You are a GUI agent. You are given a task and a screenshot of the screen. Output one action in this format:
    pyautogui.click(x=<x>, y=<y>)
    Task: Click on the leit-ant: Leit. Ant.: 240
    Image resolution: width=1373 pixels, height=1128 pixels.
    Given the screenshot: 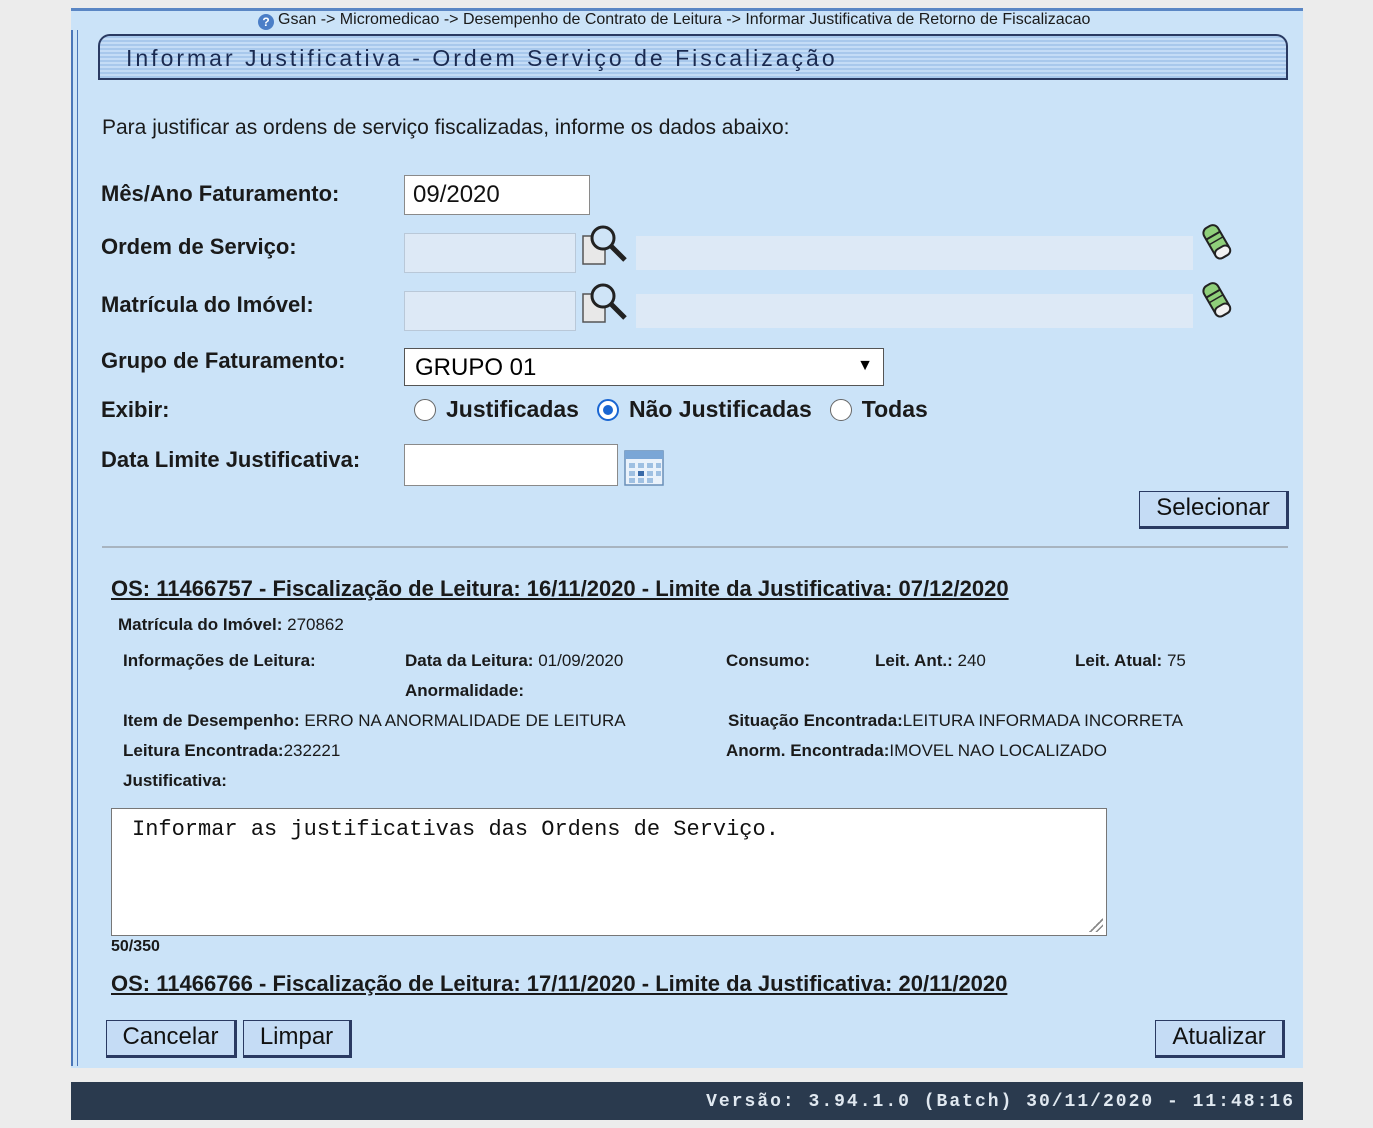 What is the action you would take?
    pyautogui.click(x=930, y=661)
    